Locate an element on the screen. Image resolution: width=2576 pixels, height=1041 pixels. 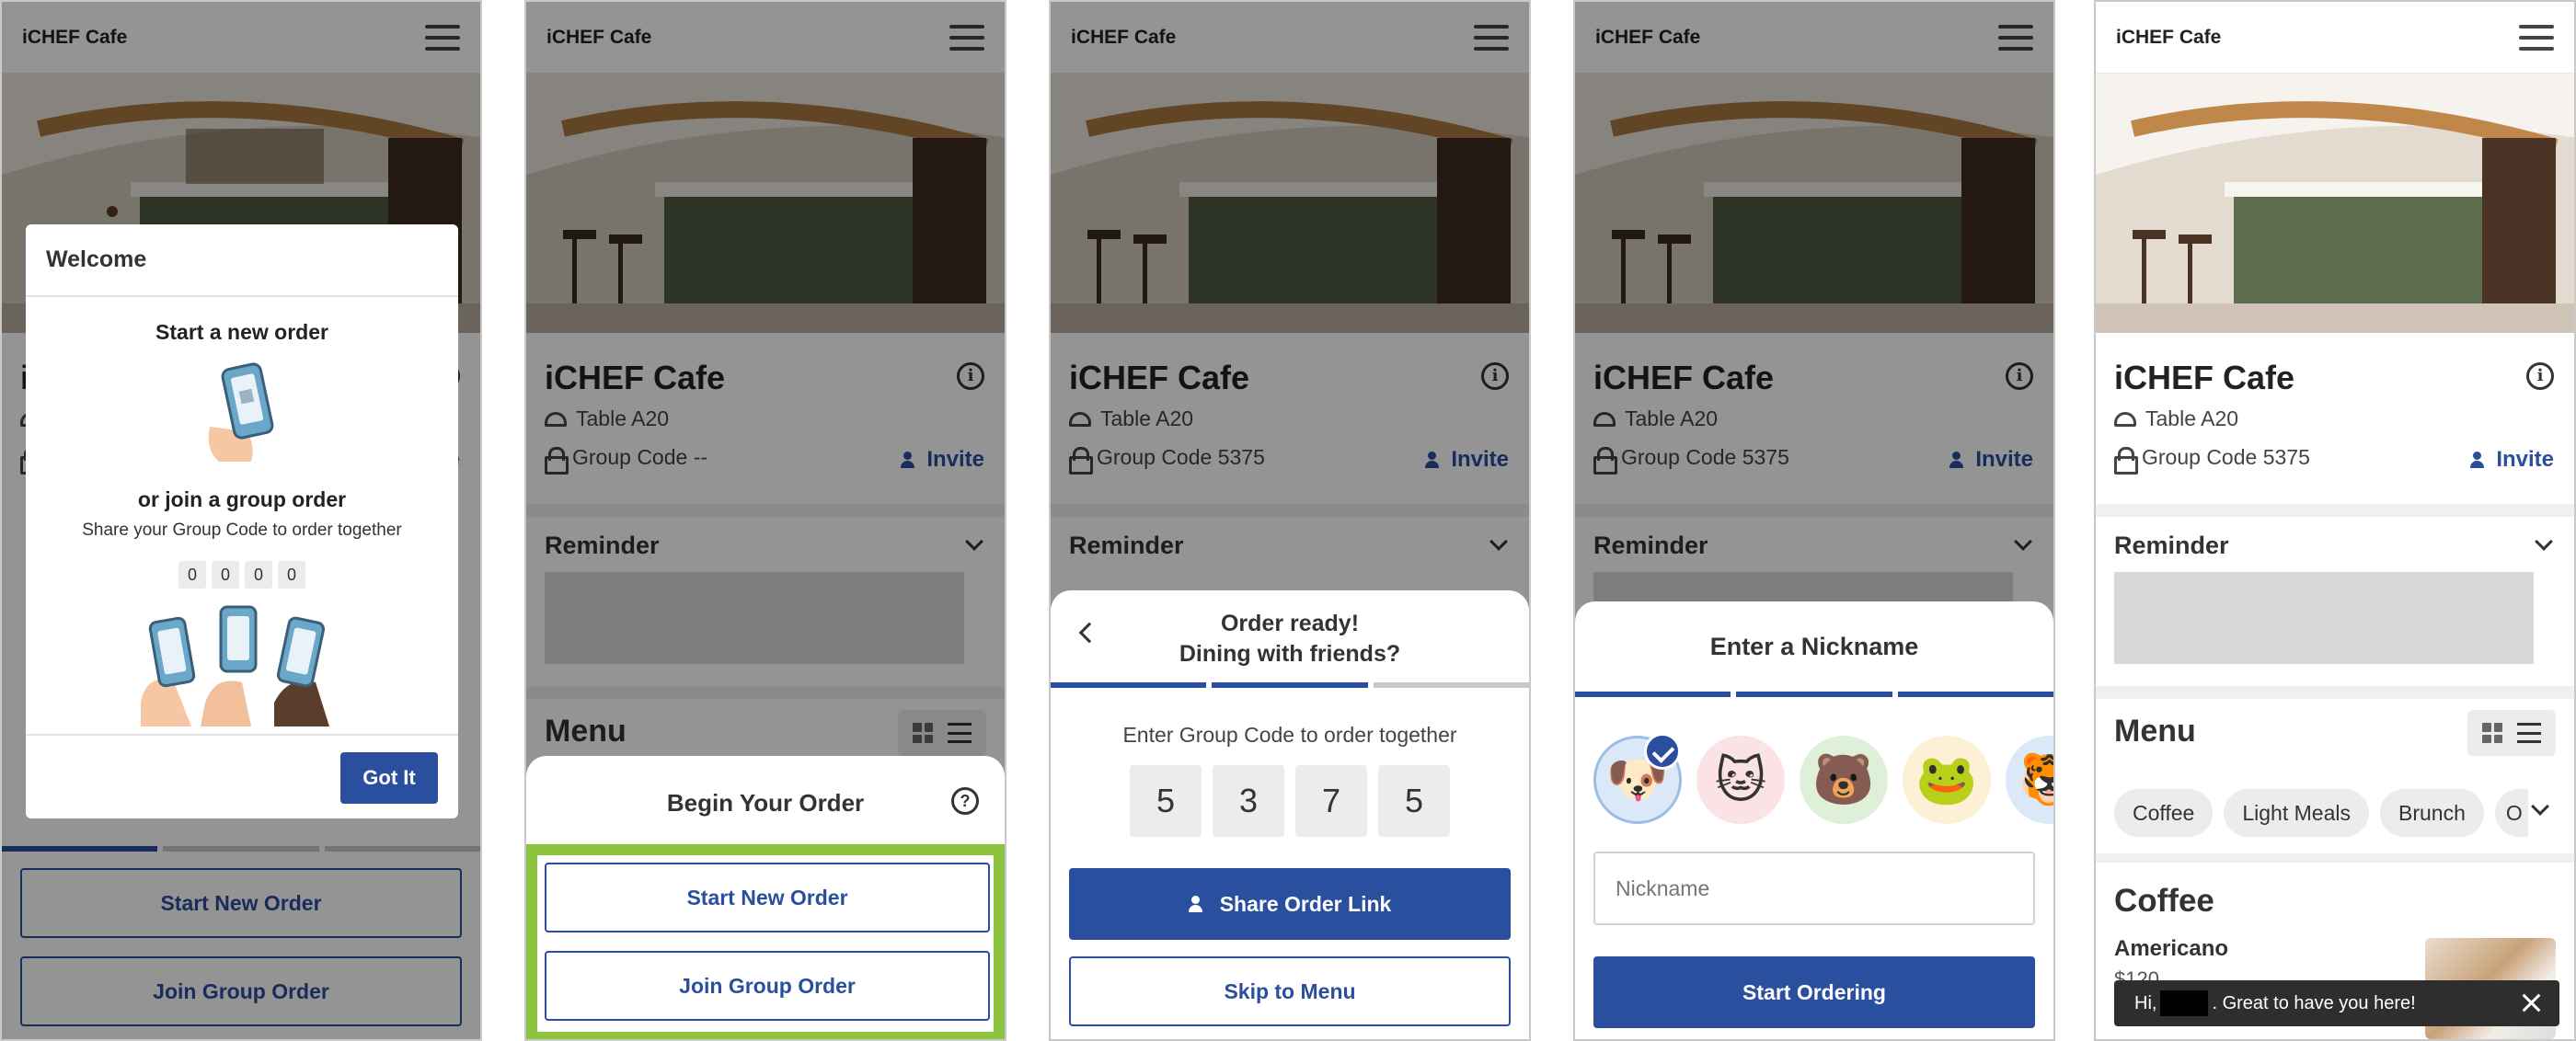
tiger-avatar-icon: 🐯 is located at coordinates (2029, 780).